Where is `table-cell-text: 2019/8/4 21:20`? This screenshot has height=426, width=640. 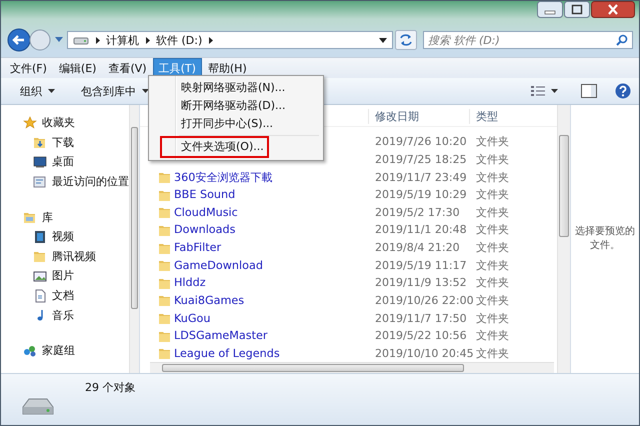 table-cell-text: 2019/8/4 21:20 is located at coordinates (417, 247).